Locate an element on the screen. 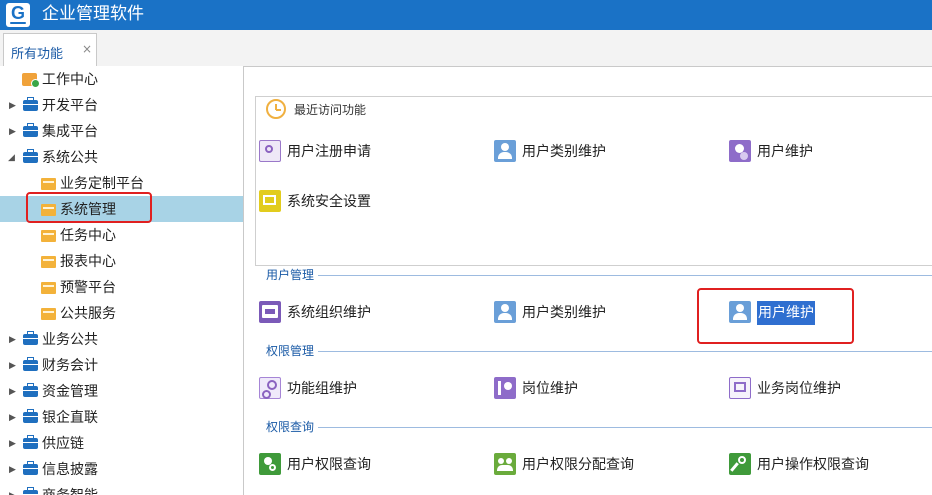 This screenshot has width=932, height=495. title-bar: G 企业管理软件 is located at coordinates (466, 15).